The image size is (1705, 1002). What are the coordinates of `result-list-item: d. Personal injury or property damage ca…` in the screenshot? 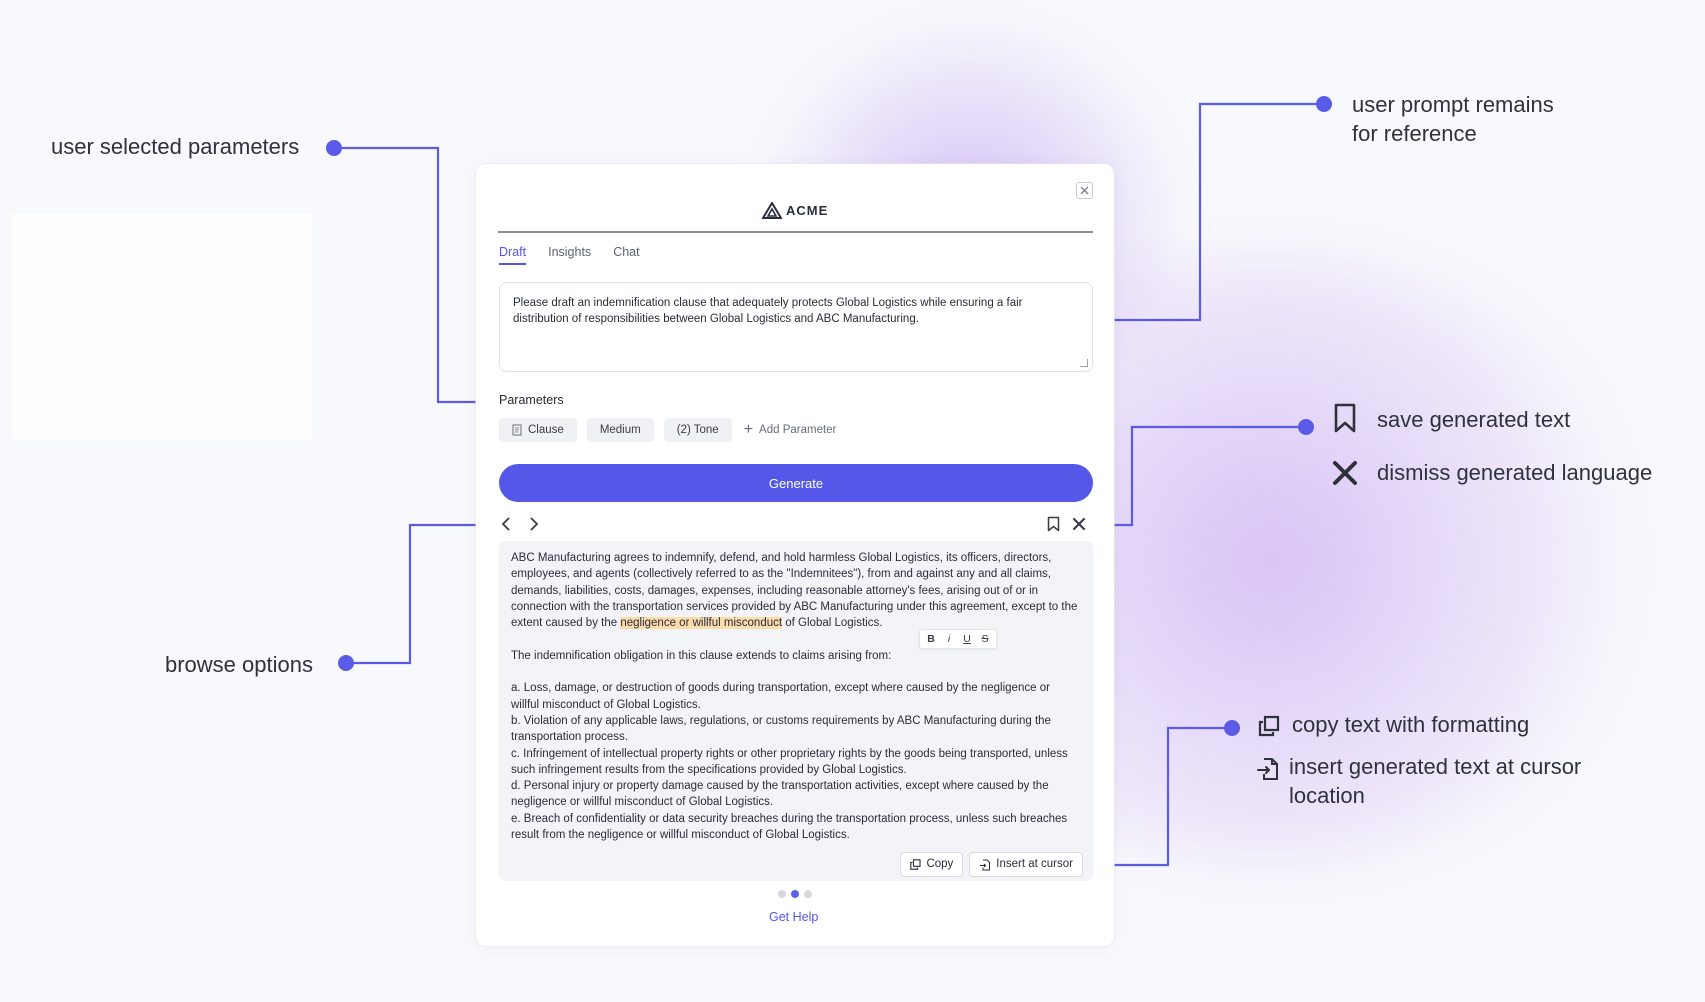 It's located at (780, 794).